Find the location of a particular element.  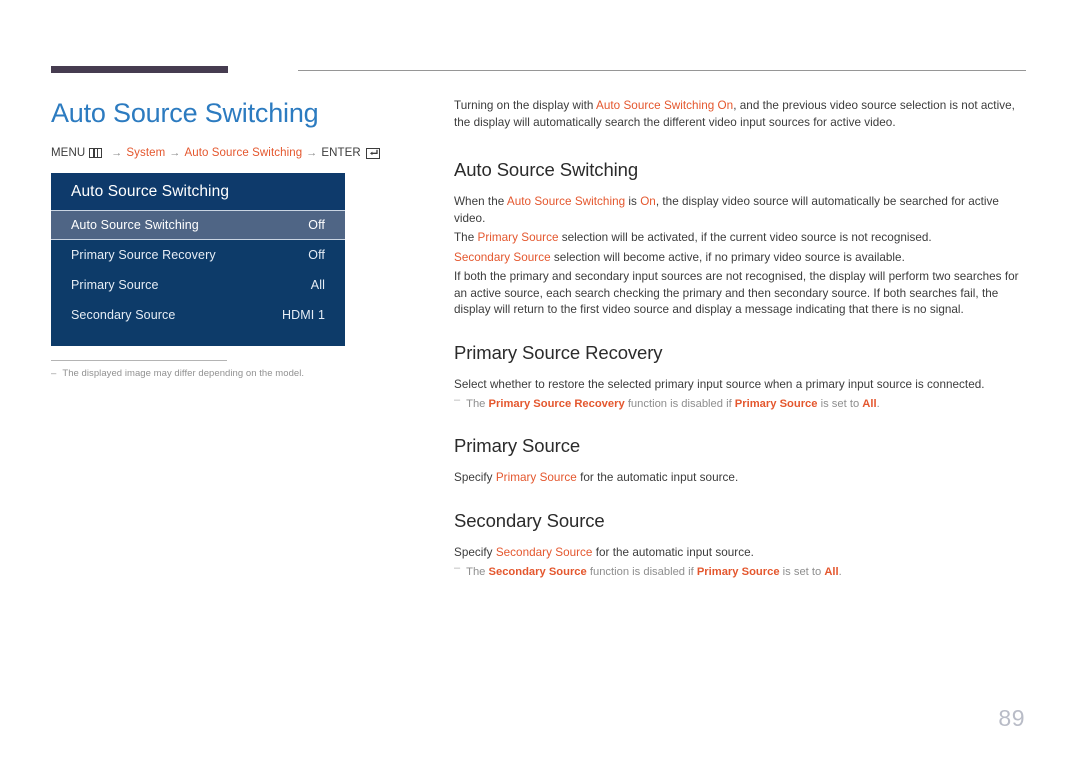

breadcrumb-item-auto-source-switching: Auto Source Switching is located at coordinates (243, 153).